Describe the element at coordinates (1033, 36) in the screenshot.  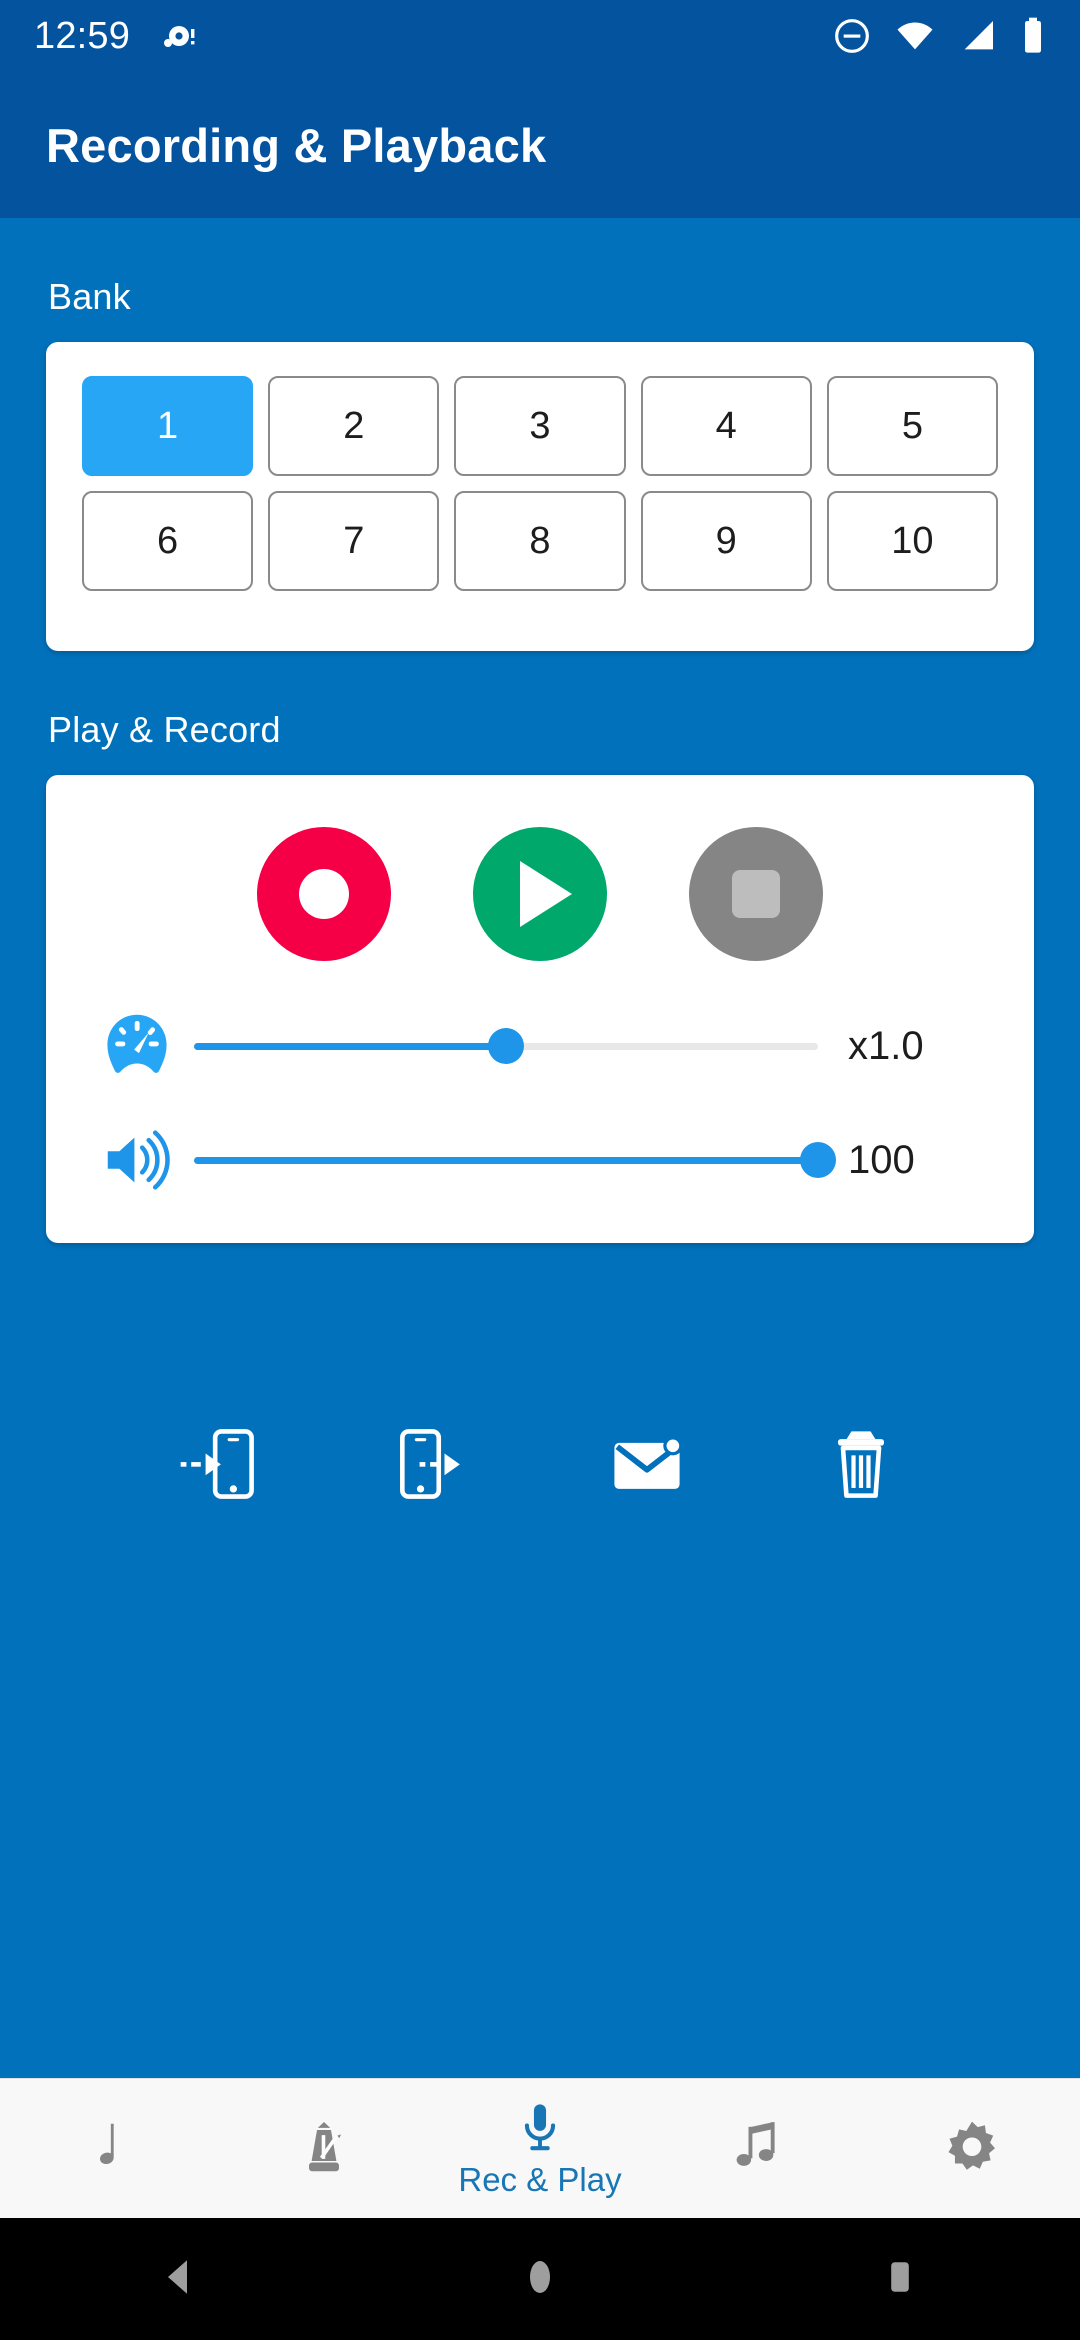
I see `battery-icon` at that location.